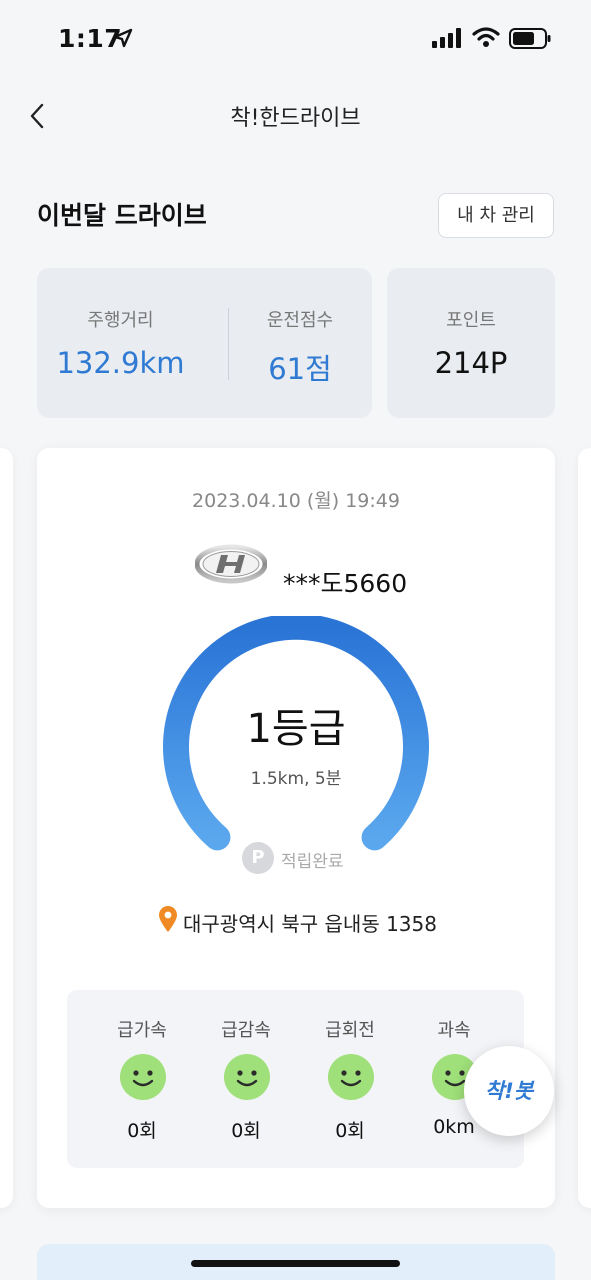 Image resolution: width=591 pixels, height=1280 pixels. I want to click on score-label: 운전점수, so click(300, 320).